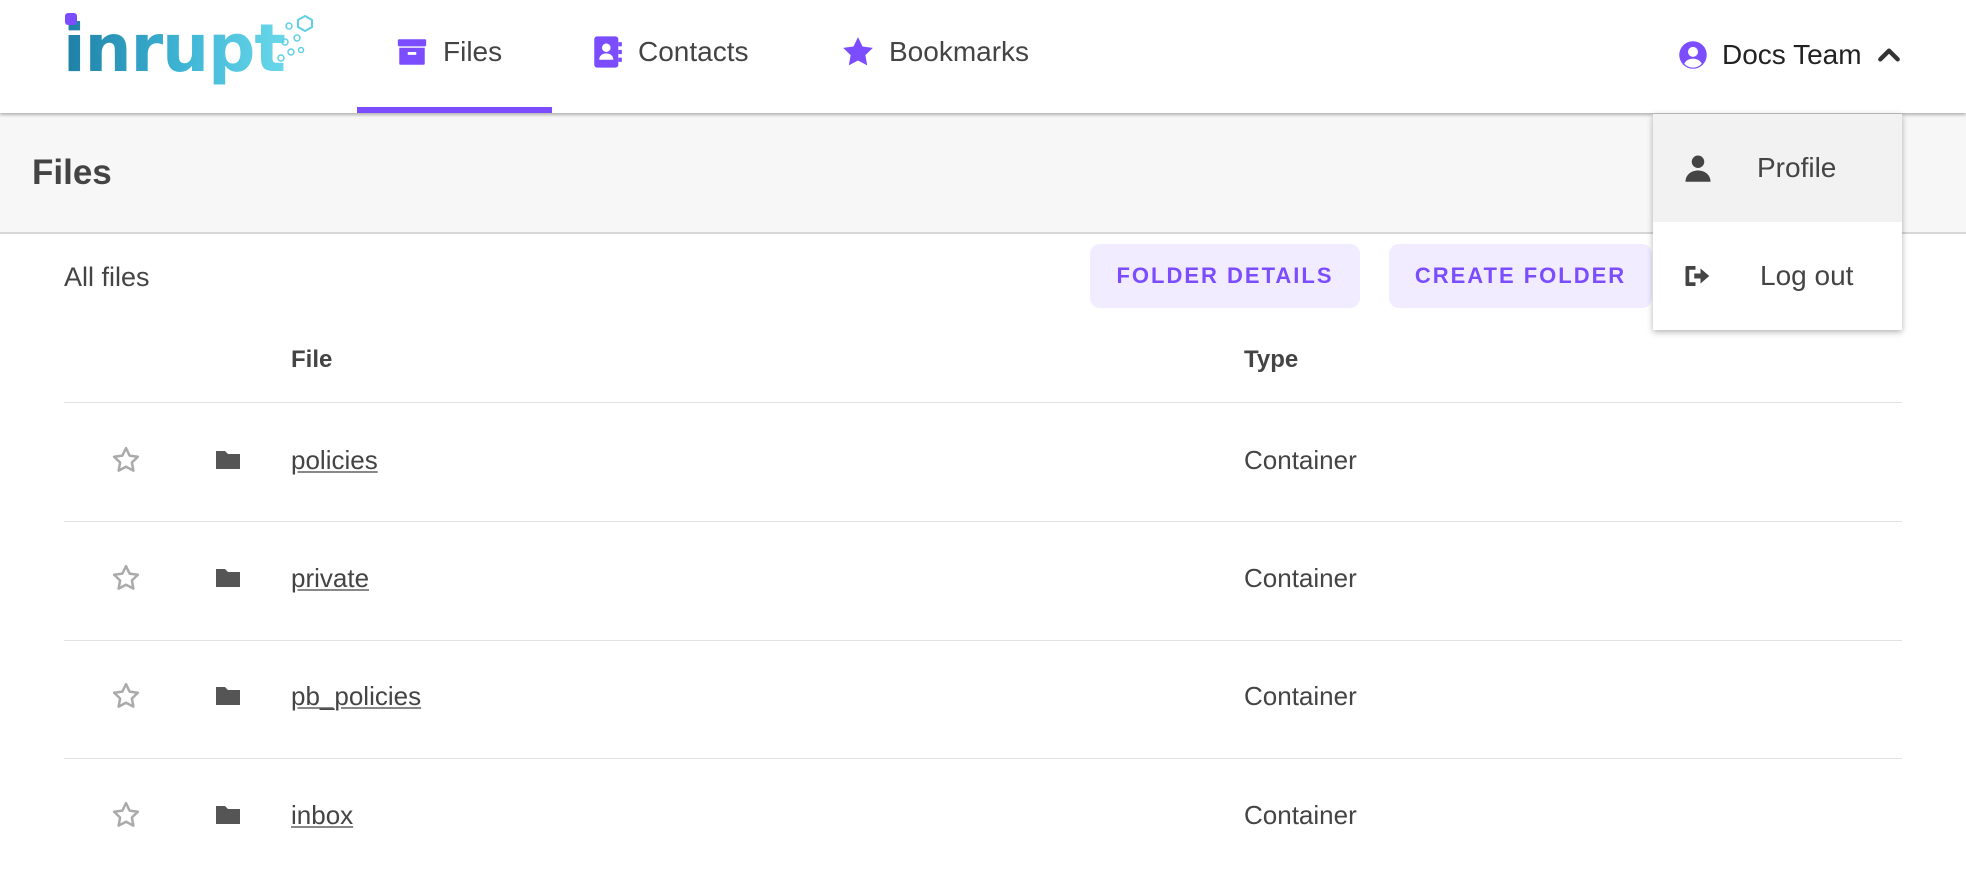  Describe the element at coordinates (1520, 276) in the screenshot. I see `create-folder-button: CREATE FOLDER` at that location.